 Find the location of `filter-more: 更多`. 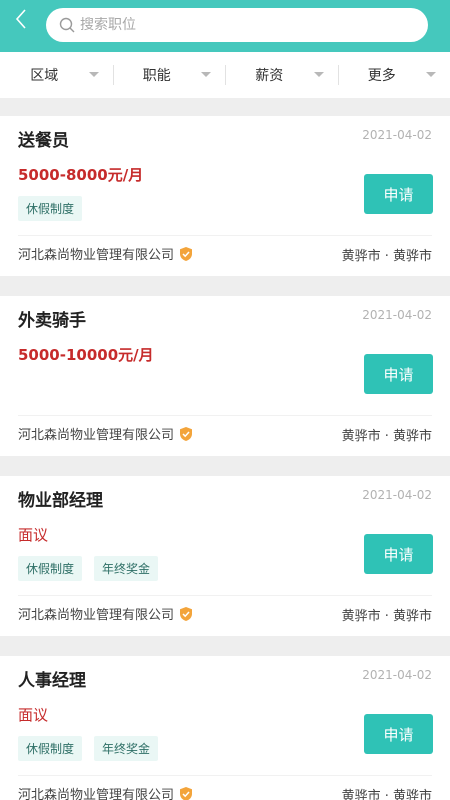

filter-more: 更多 is located at coordinates (393, 75).